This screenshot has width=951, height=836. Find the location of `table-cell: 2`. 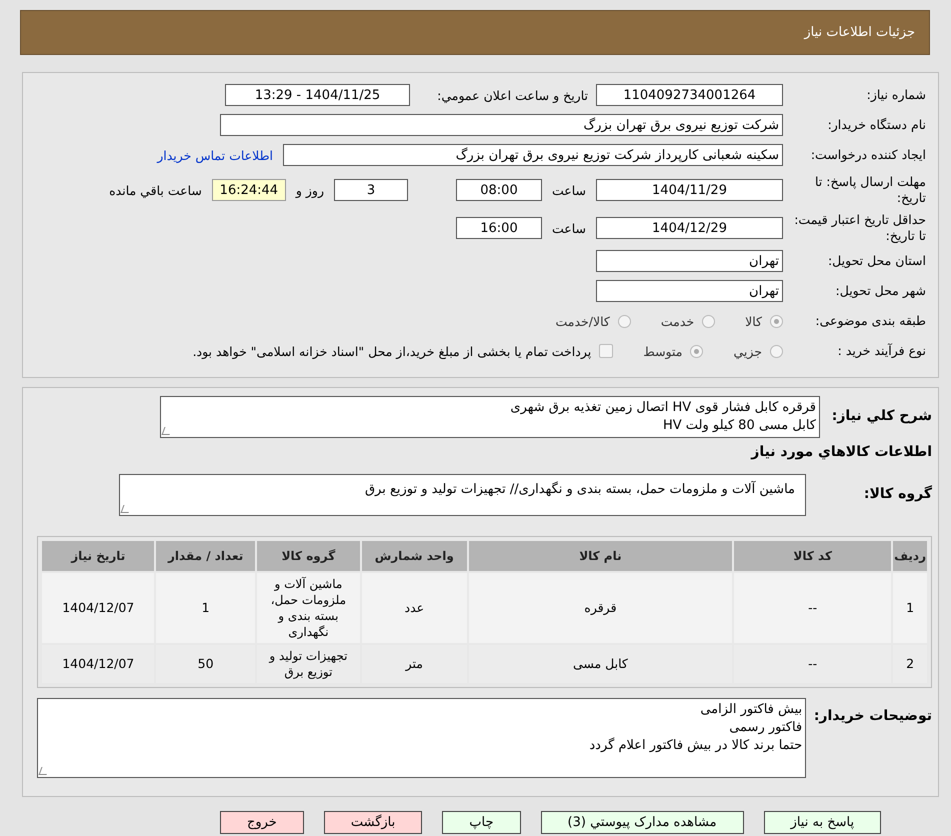

table-cell: 2 is located at coordinates (910, 664).